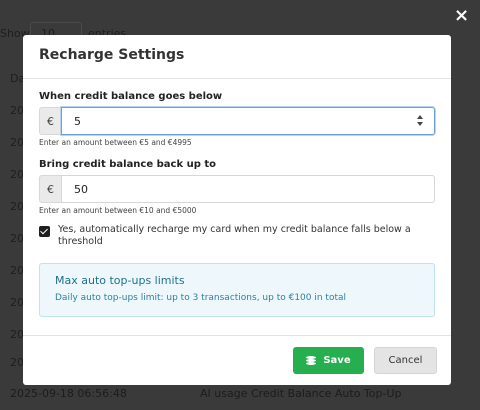 Image resolution: width=480 pixels, height=410 pixels. I want to click on target-value: 50, so click(81, 189).